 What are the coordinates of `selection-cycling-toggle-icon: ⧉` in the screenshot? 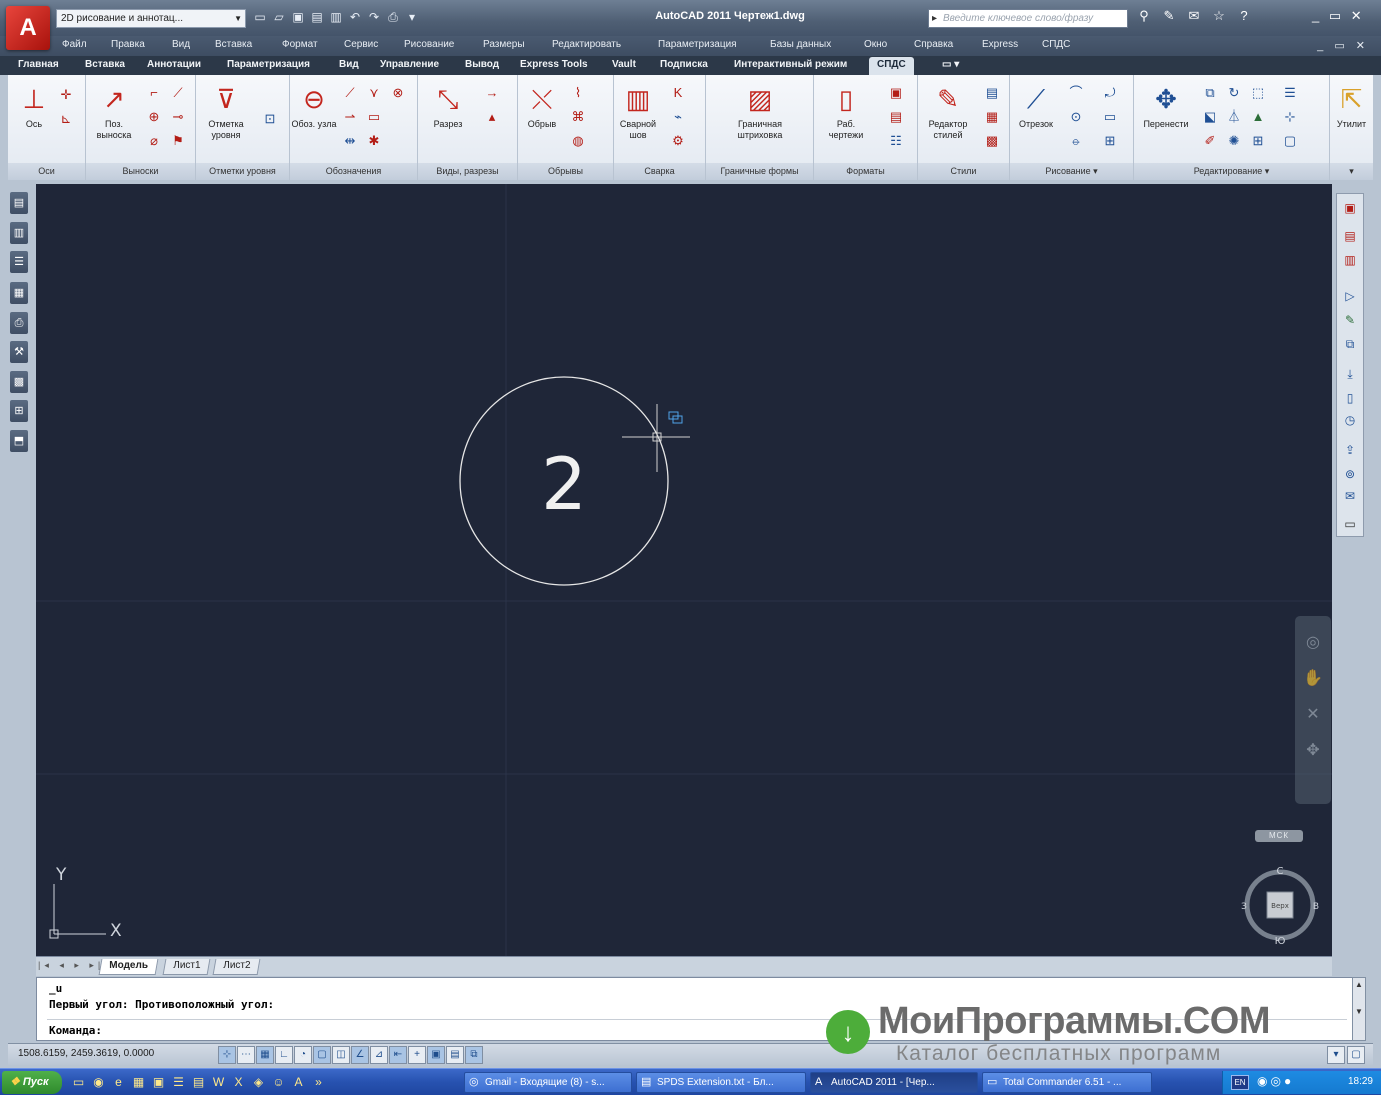 It's located at (474, 1055).